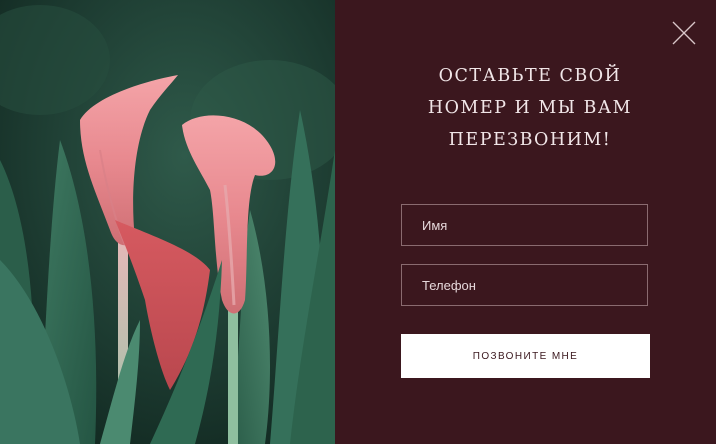 The width and height of the screenshot is (716, 444). What do you see at coordinates (524, 285) in the screenshot?
I see `phone-input` at bounding box center [524, 285].